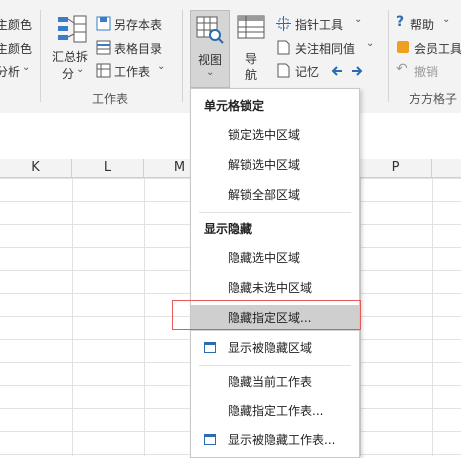  Describe the element at coordinates (16, 24) in the screenshot. I see `ribbon-partial-item-1: 主颜色` at that location.